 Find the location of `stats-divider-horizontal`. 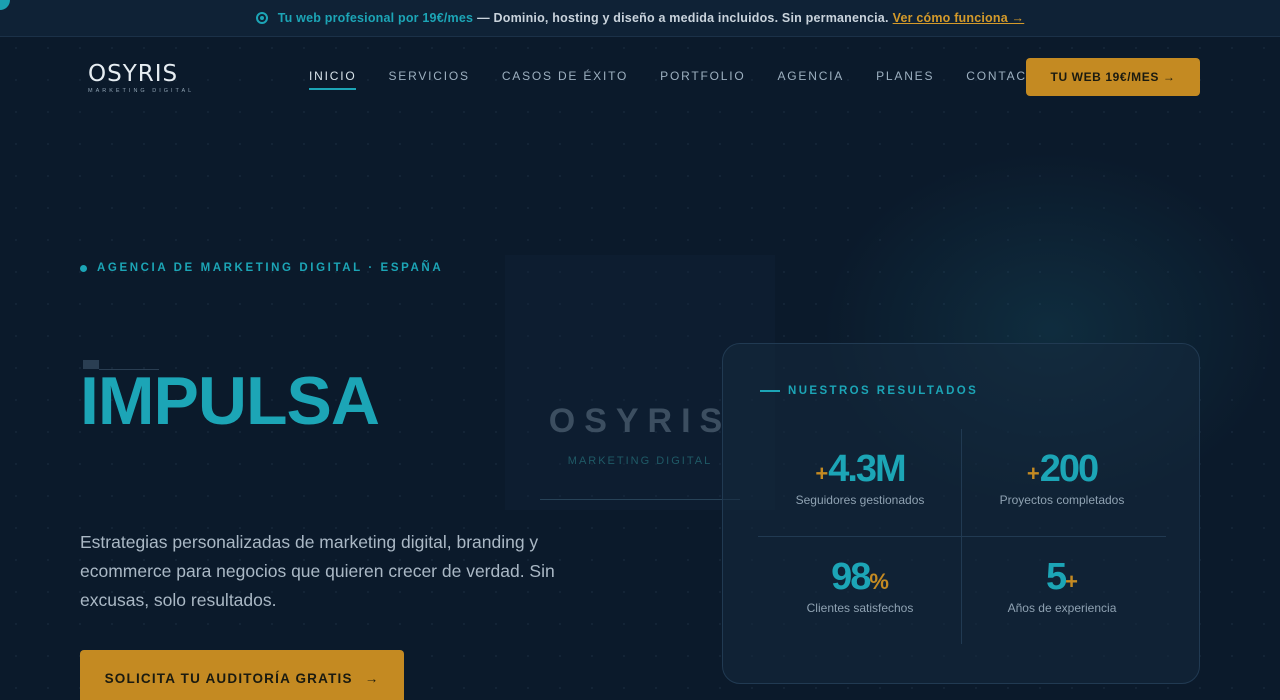

stats-divider-horizontal is located at coordinates (962, 536).